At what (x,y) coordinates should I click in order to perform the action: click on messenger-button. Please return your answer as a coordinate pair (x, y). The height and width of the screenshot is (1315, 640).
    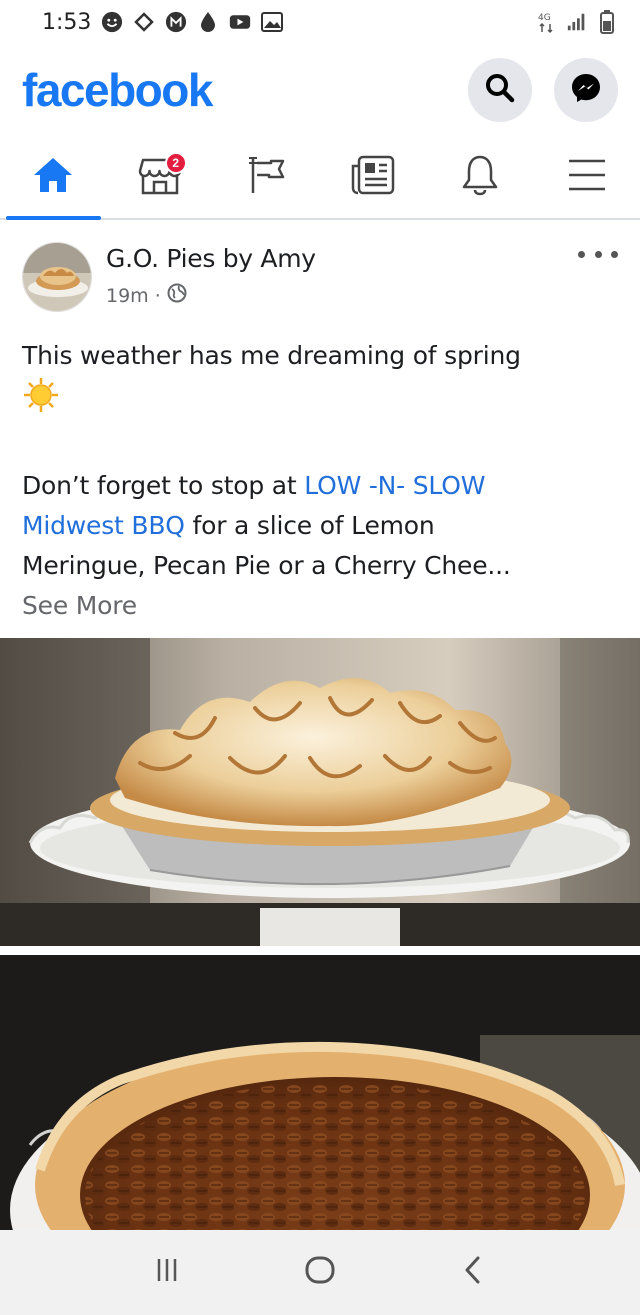
    Looking at the image, I should click on (586, 90).